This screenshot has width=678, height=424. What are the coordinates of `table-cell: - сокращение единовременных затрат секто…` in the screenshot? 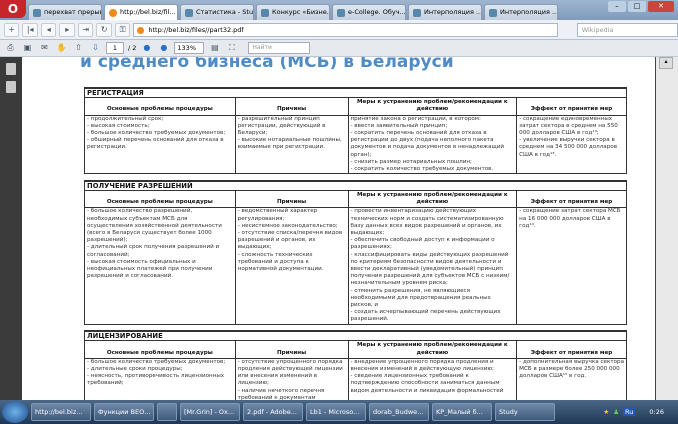 It's located at (571, 144).